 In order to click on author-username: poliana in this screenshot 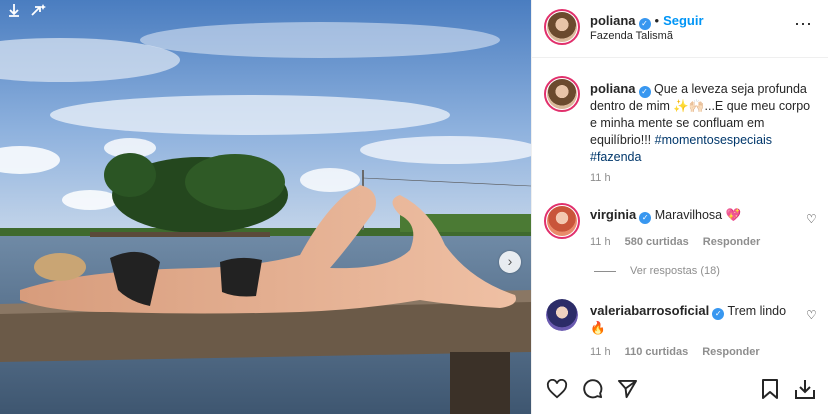, I will do `click(613, 20)`.